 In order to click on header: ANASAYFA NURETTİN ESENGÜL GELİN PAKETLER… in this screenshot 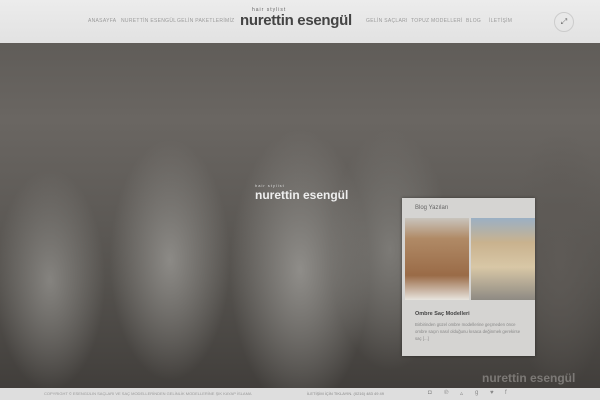, I will do `click(300, 21)`.